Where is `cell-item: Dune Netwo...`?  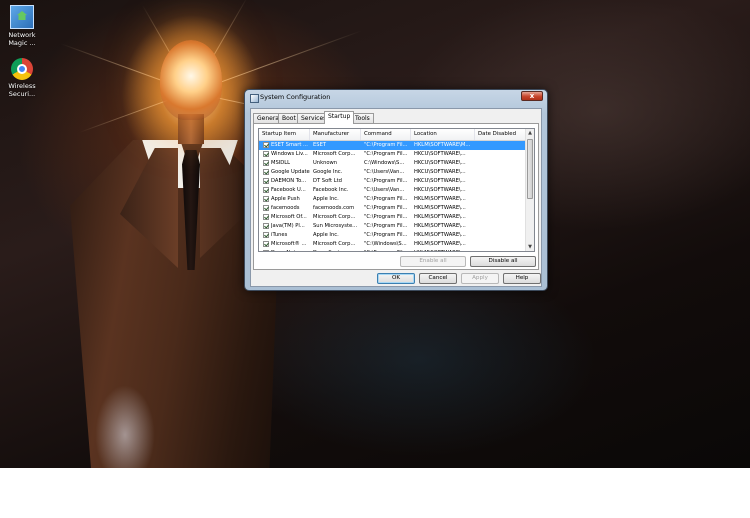 cell-item: Dune Netwo... is located at coordinates (291, 250).